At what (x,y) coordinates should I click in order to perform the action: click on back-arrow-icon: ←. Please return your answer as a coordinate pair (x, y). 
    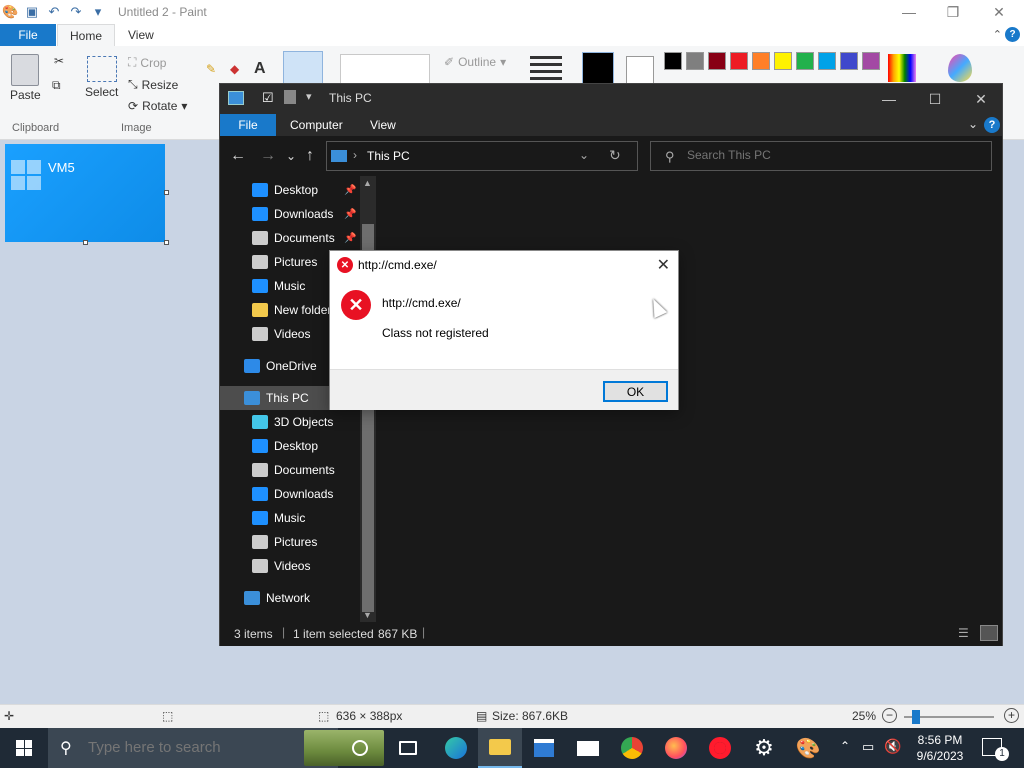
    Looking at the image, I should click on (238, 156).